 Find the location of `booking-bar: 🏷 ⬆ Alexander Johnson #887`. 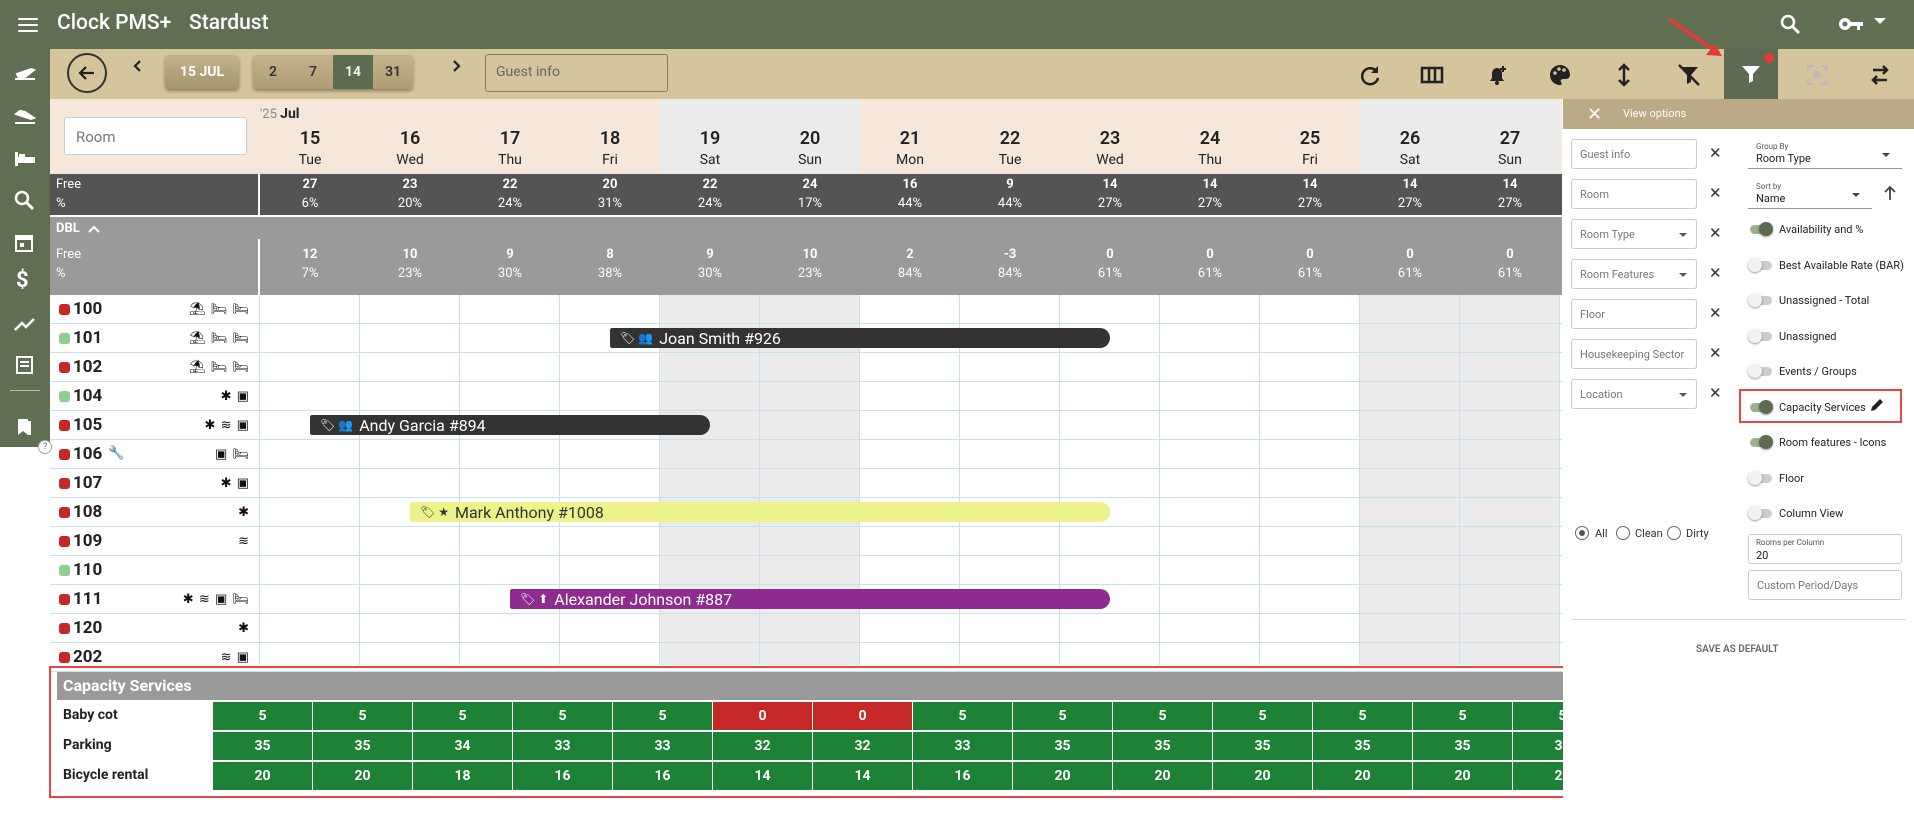

booking-bar: 🏷 ⬆ Alexander Johnson #887 is located at coordinates (810, 599).